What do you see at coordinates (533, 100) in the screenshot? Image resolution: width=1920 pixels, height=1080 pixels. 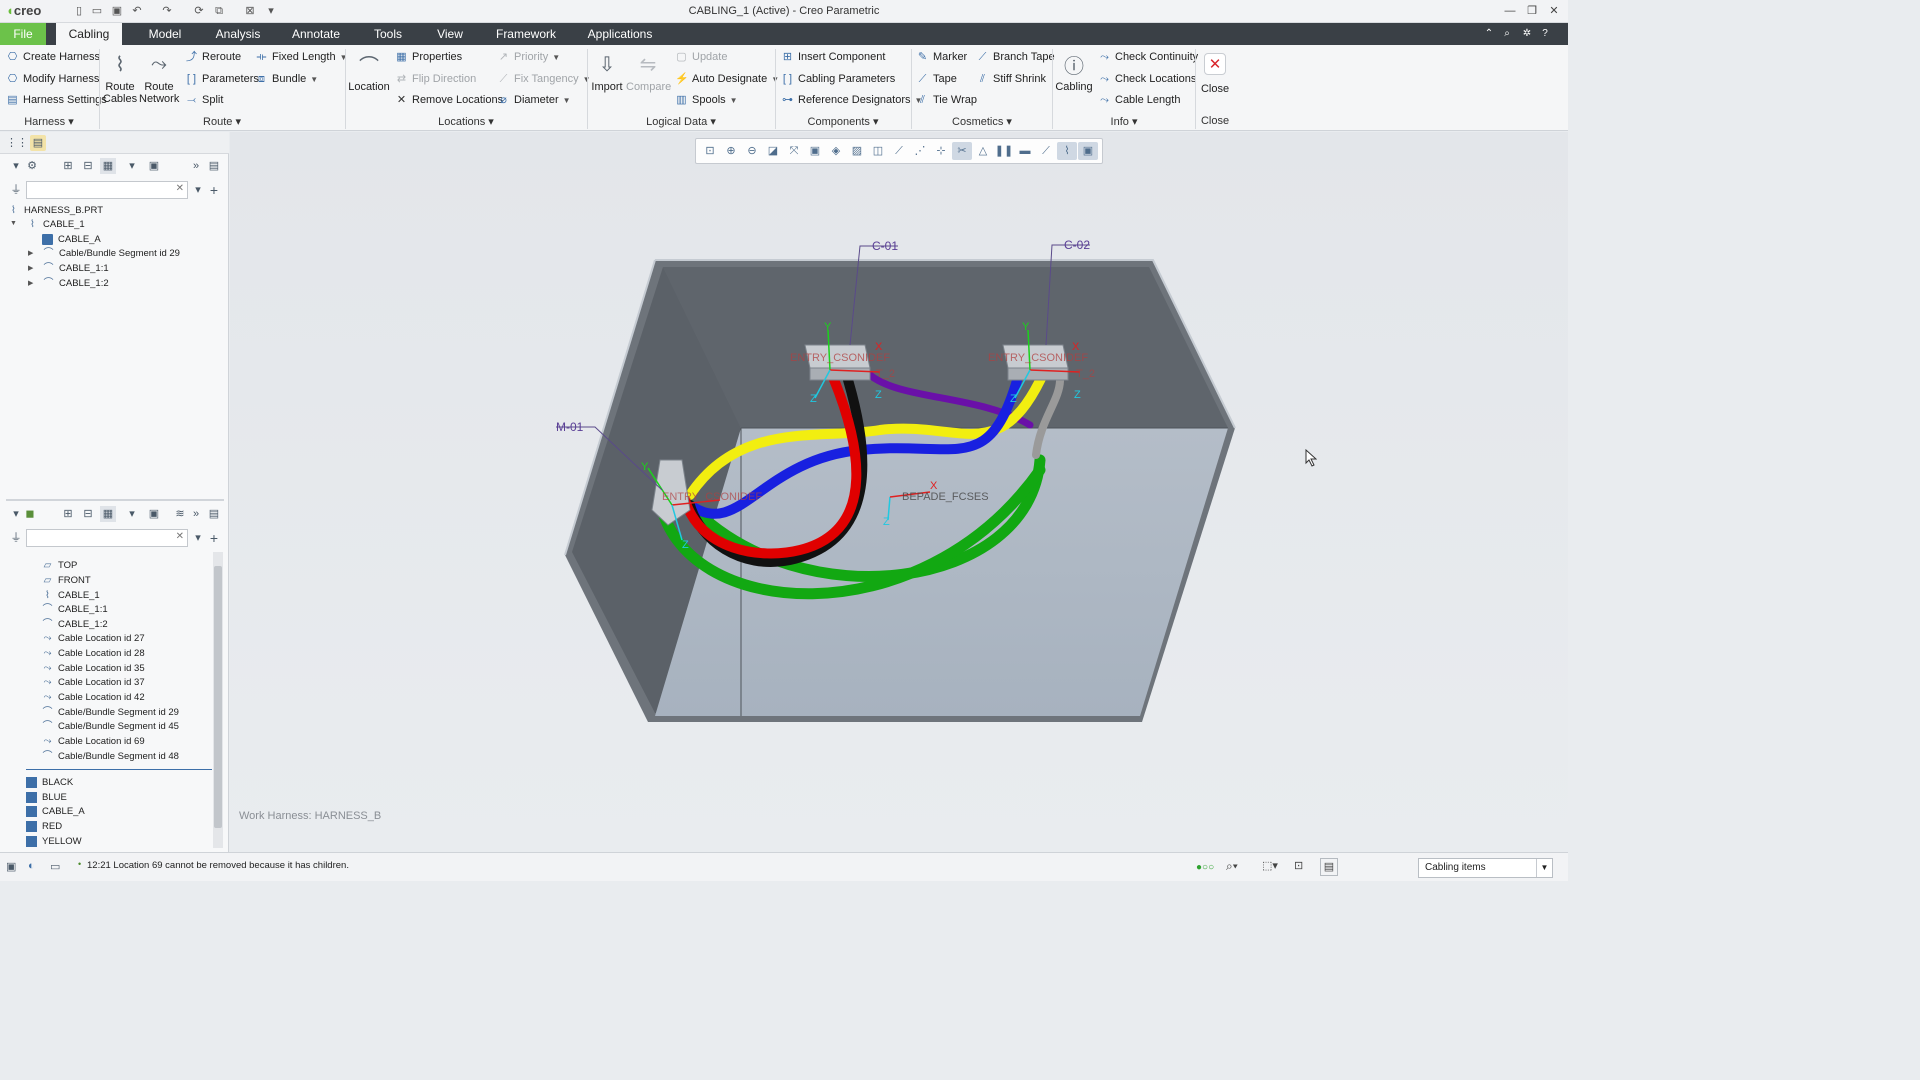 I see `diameter-button: ⌀ Diameter ▼` at bounding box center [533, 100].